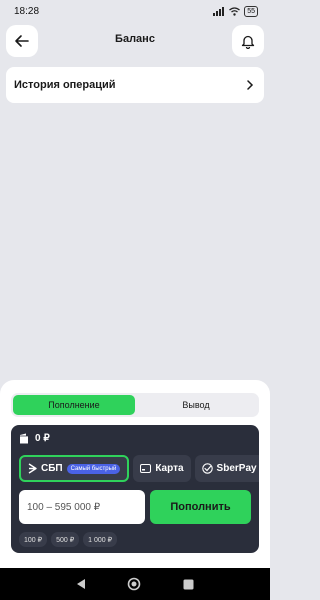  What do you see at coordinates (207, 468) in the screenshot?
I see `sberpay-icon` at bounding box center [207, 468].